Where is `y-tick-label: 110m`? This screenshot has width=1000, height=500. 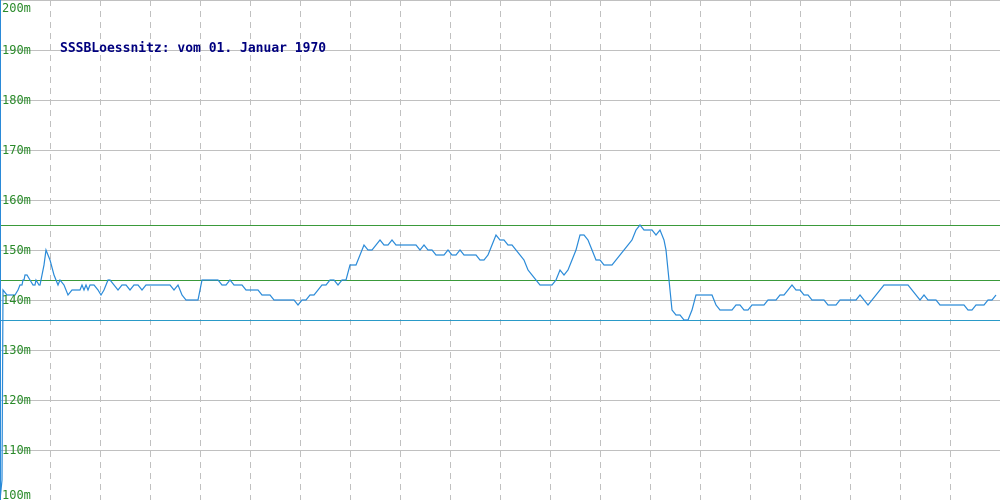 y-tick-label: 110m is located at coordinates (16, 450).